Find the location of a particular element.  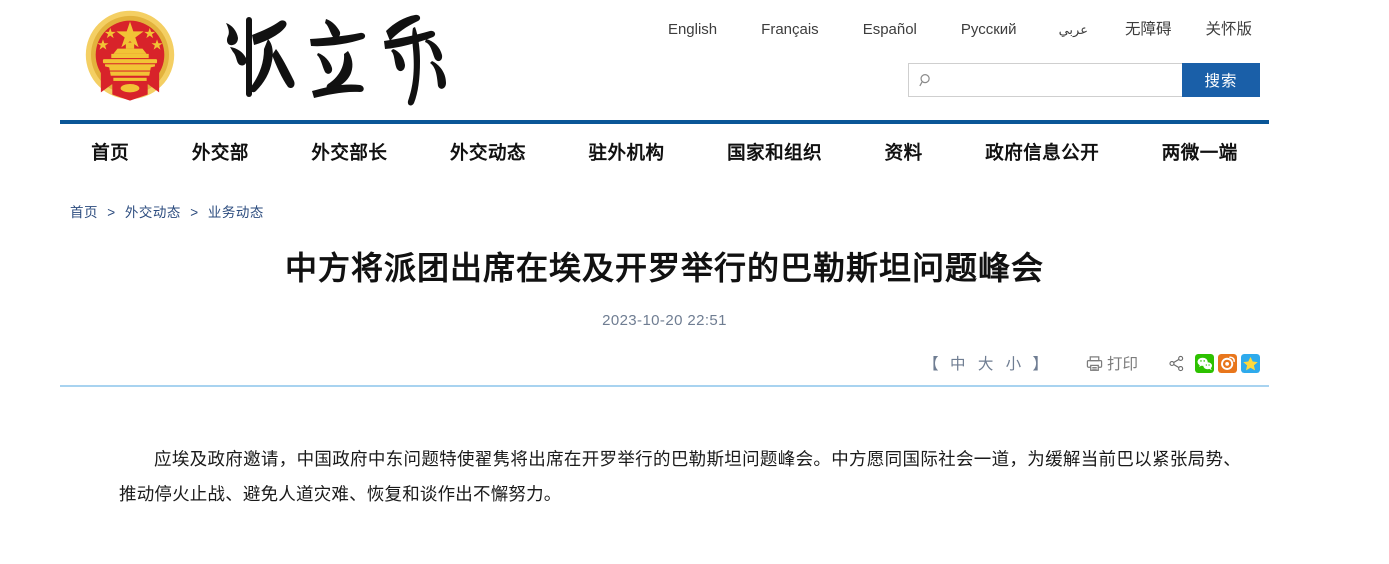

nav-item-gov-info: 政府信息公开 is located at coordinates (1042, 152).